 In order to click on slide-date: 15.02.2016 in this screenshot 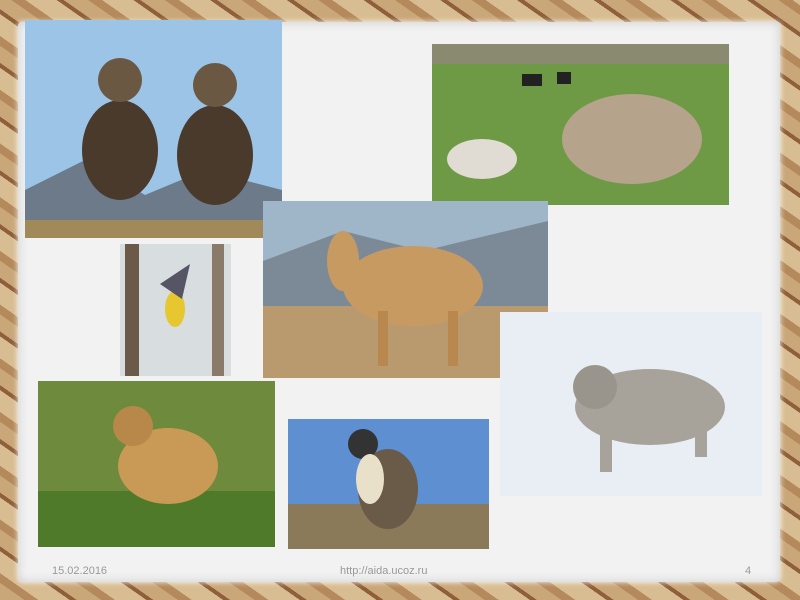, I will do `click(80, 571)`.